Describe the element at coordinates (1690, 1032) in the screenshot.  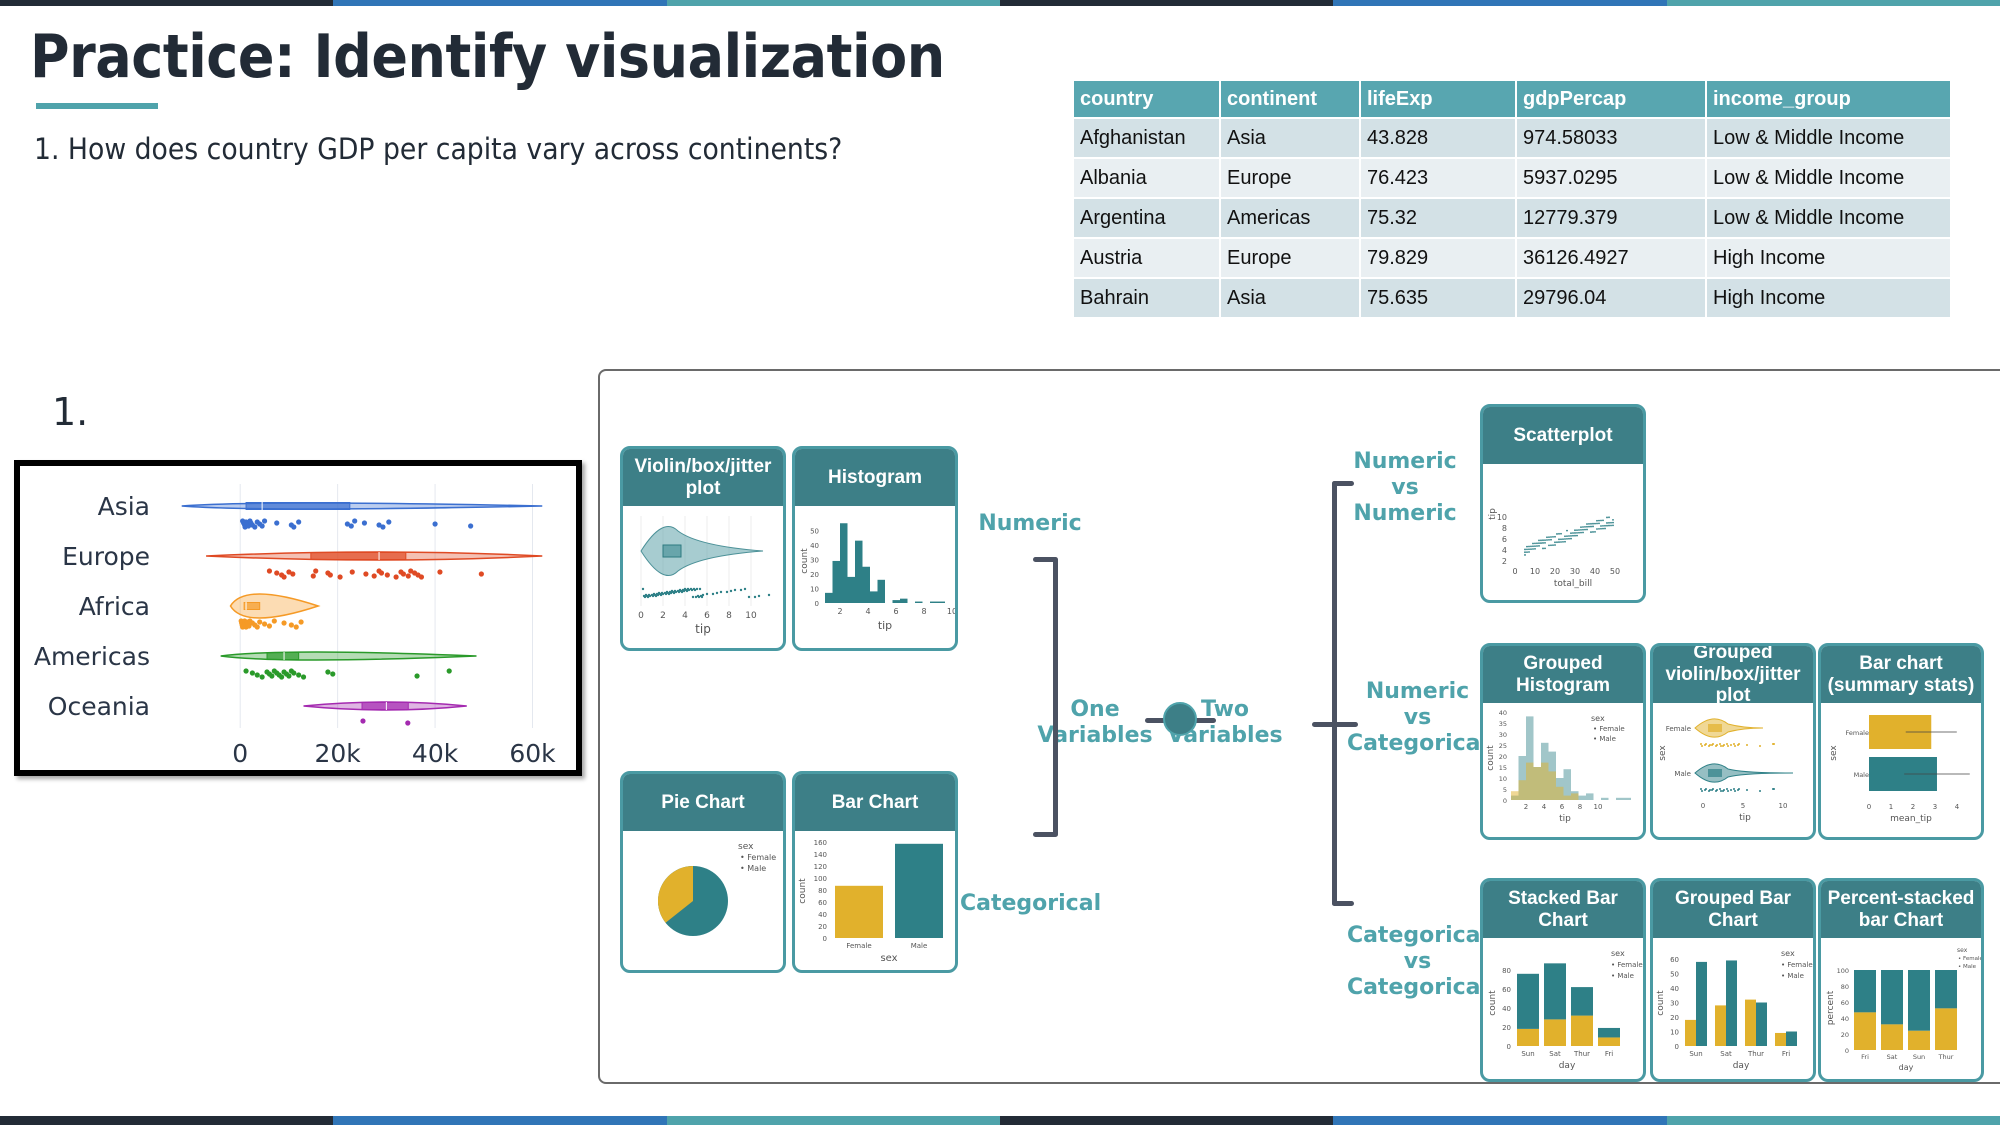
I see `bar-female` at that location.